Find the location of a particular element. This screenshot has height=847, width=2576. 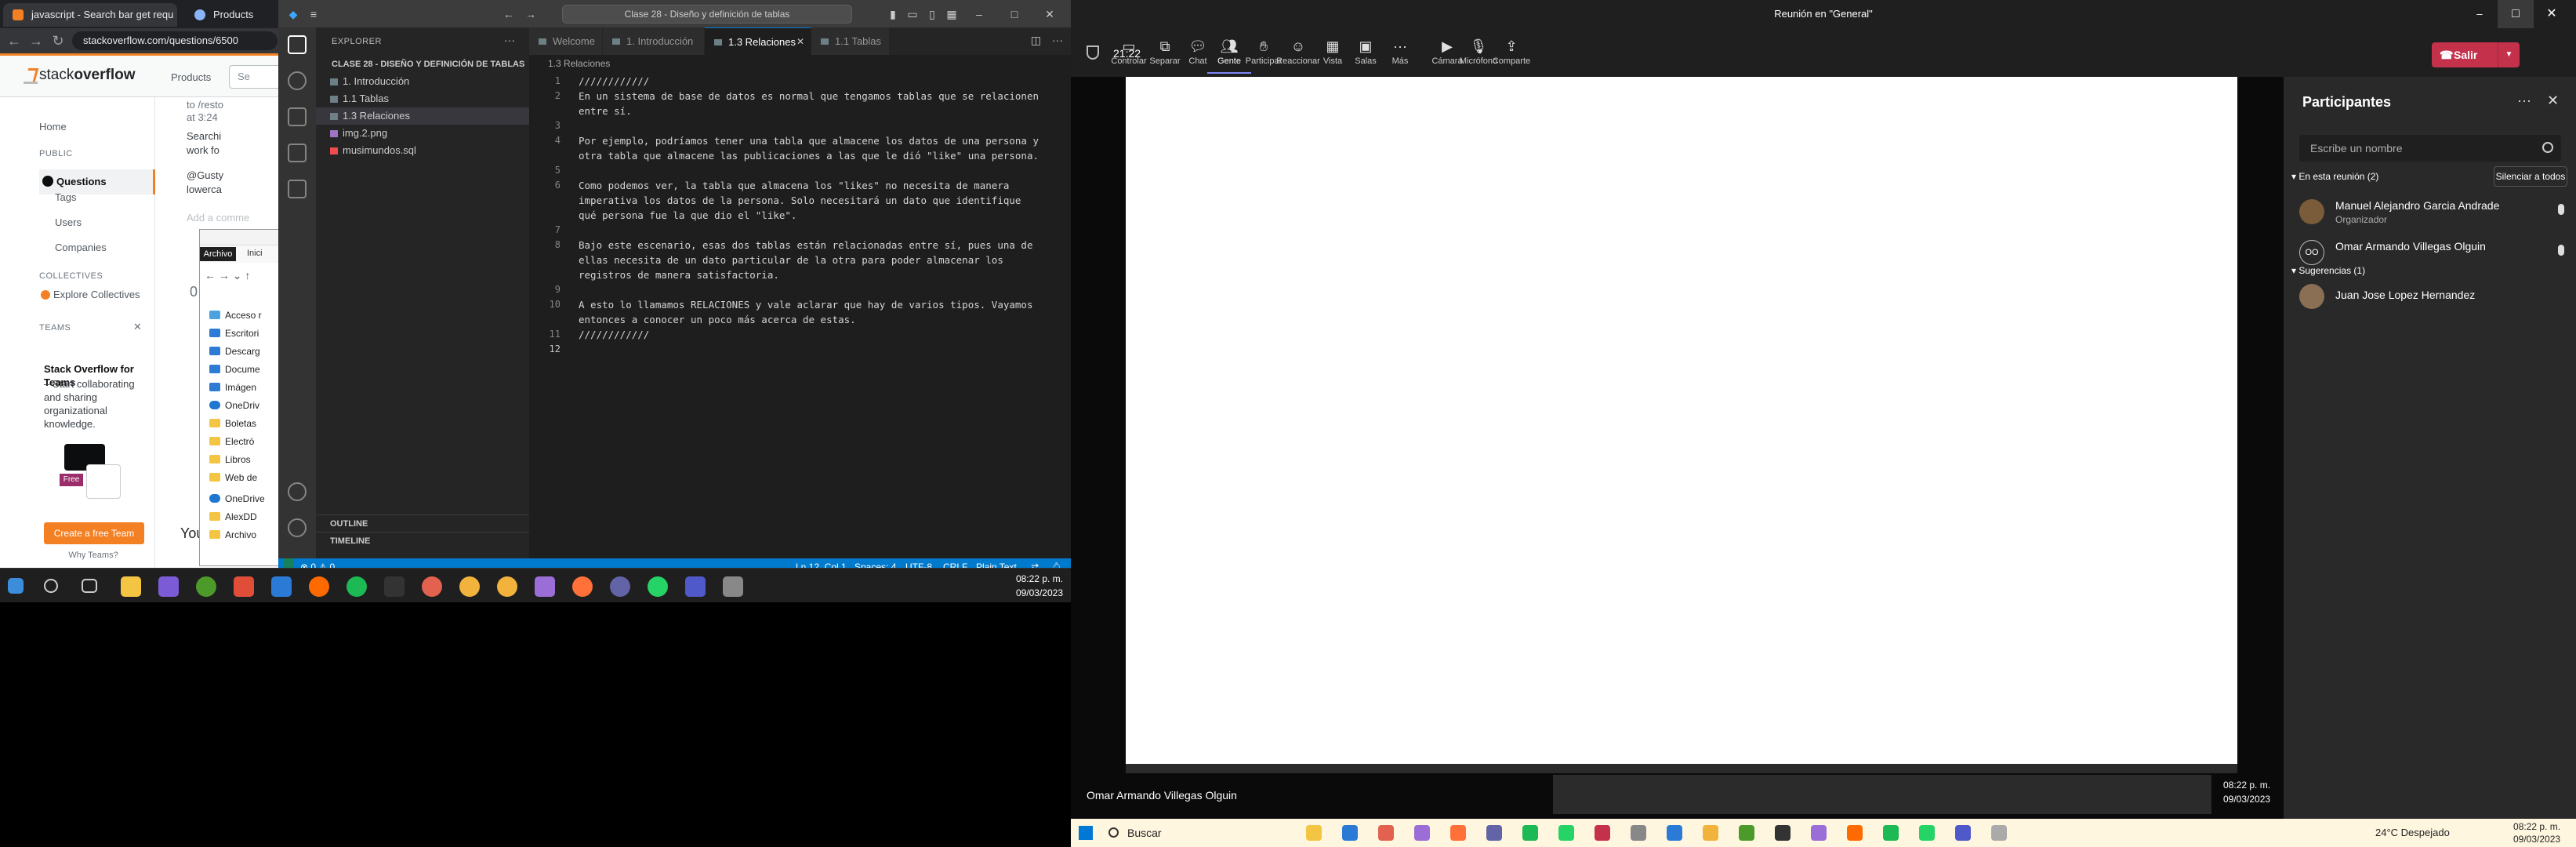

sidebar-item-tags: Tags is located at coordinates (66, 197).